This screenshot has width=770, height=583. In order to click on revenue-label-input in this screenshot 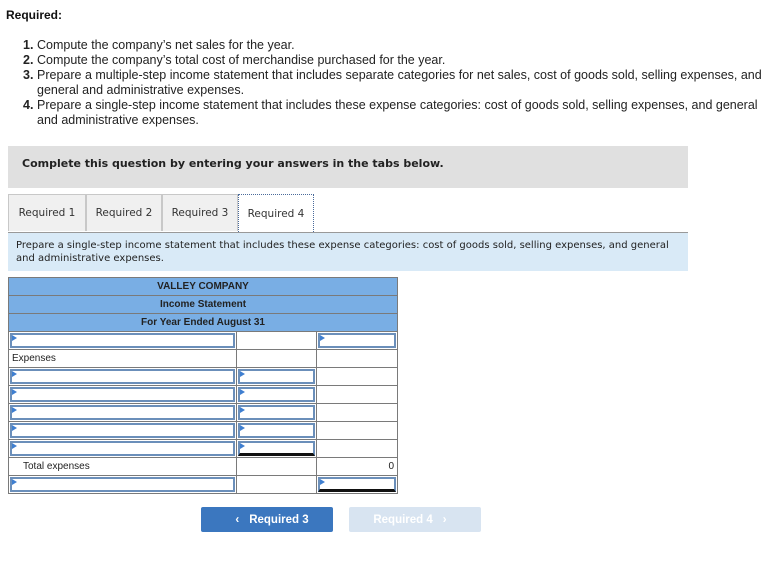, I will do `click(122, 340)`.